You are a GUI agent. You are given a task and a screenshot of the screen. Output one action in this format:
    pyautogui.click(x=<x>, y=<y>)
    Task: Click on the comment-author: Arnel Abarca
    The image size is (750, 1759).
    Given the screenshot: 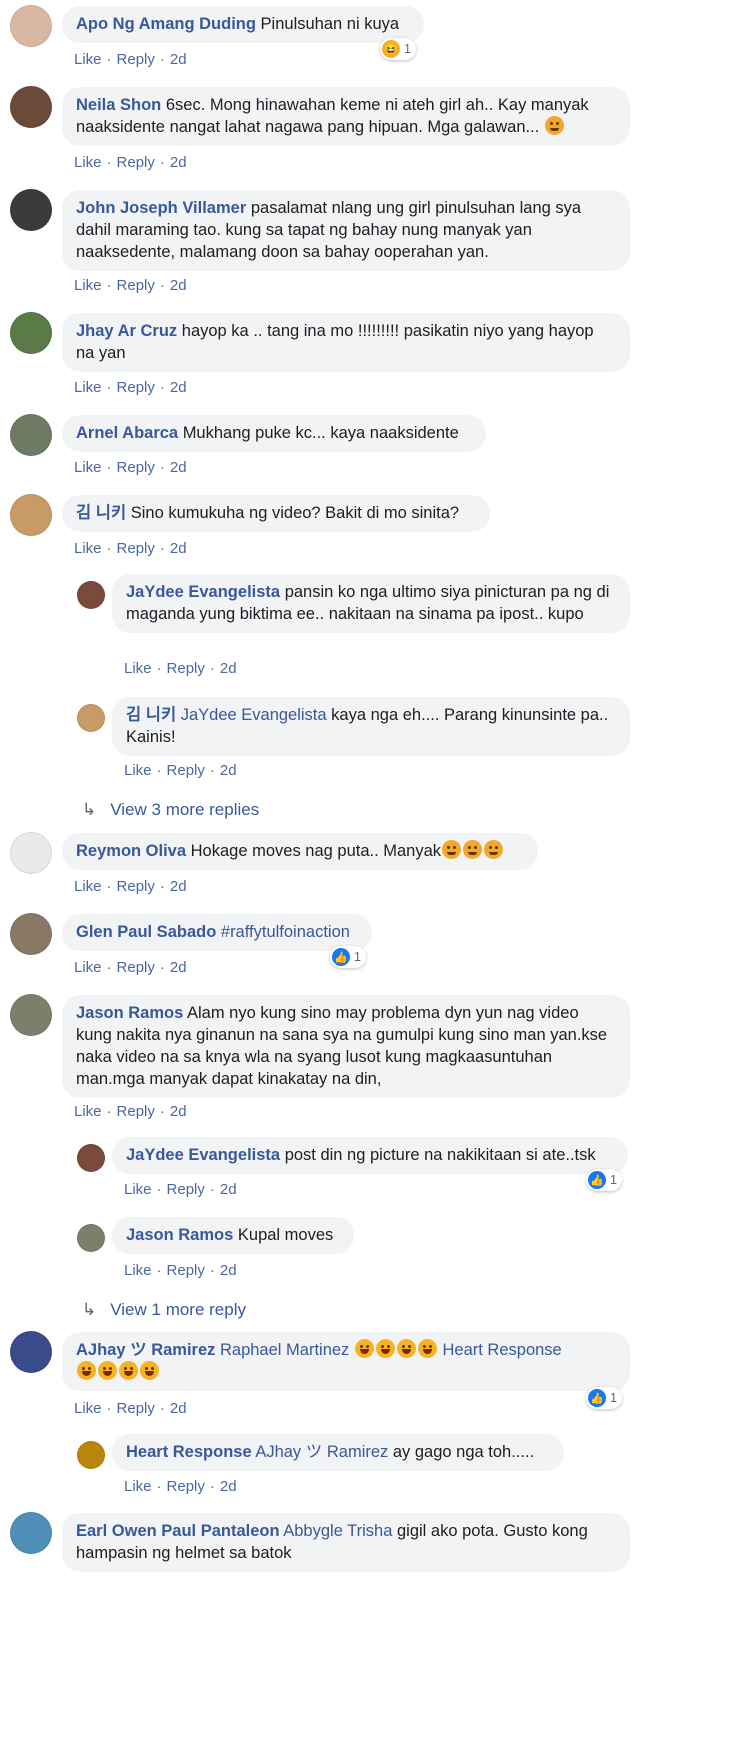 What is the action you would take?
    pyautogui.click(x=127, y=433)
    